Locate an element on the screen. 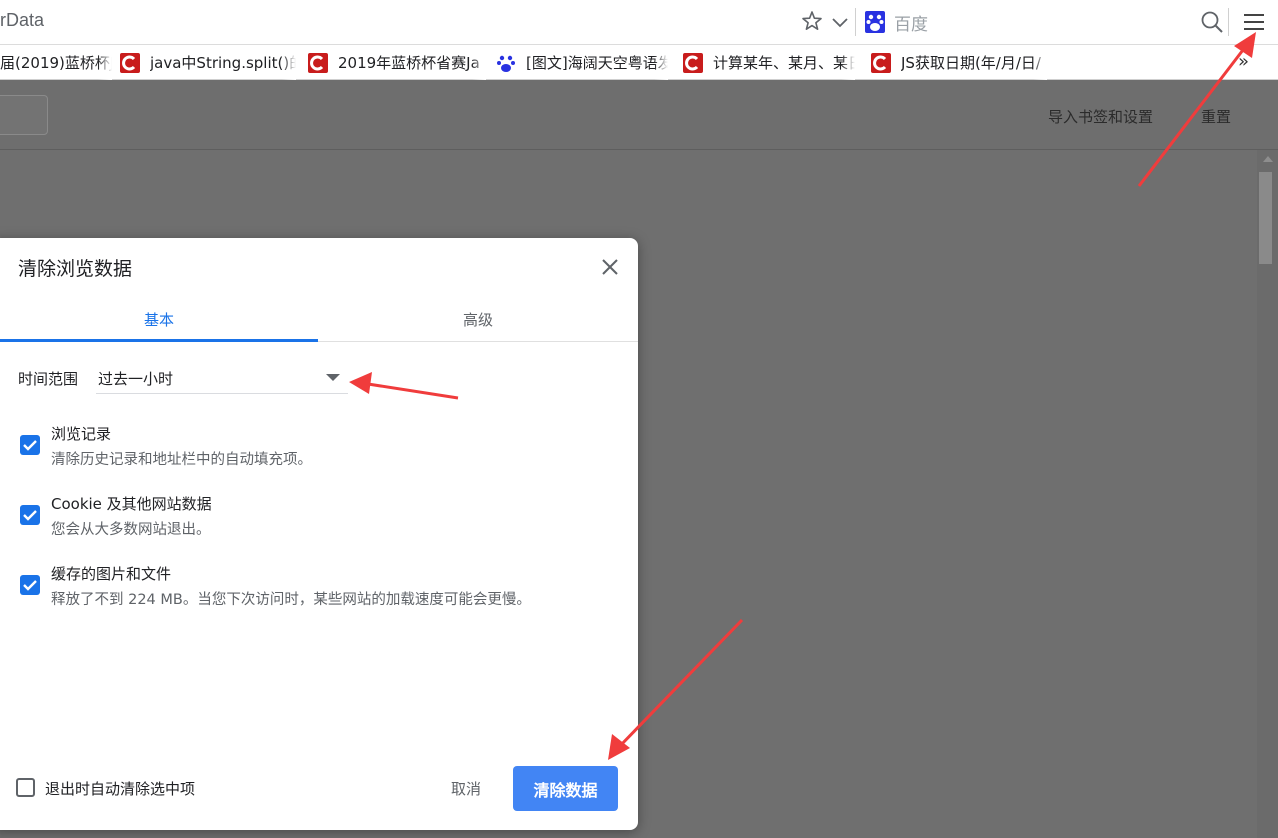 The height and width of the screenshot is (838, 1278). option-browsing-history: 浏览记录 清除历史记录和地址栏中的自动填充项。 is located at coordinates (320, 448).